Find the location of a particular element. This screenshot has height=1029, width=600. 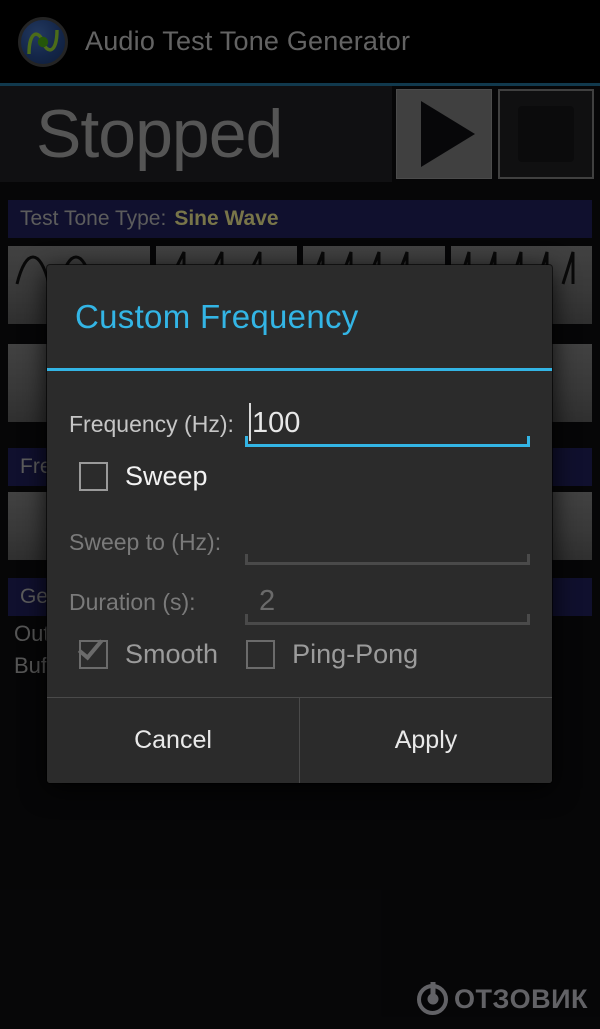

text-caret is located at coordinates (250, 422).